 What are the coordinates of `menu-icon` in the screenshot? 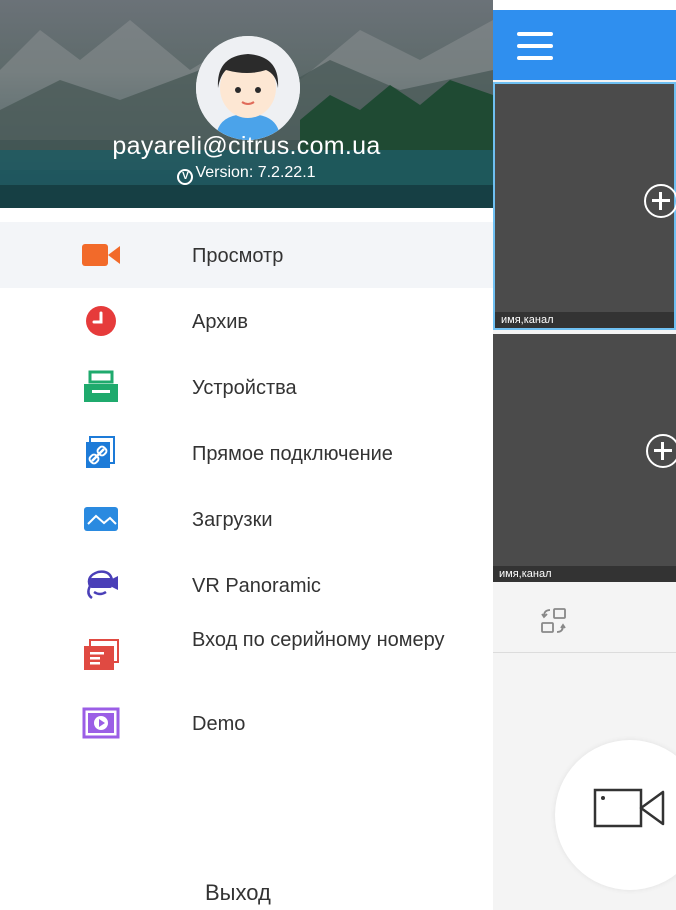 It's located at (535, 46).